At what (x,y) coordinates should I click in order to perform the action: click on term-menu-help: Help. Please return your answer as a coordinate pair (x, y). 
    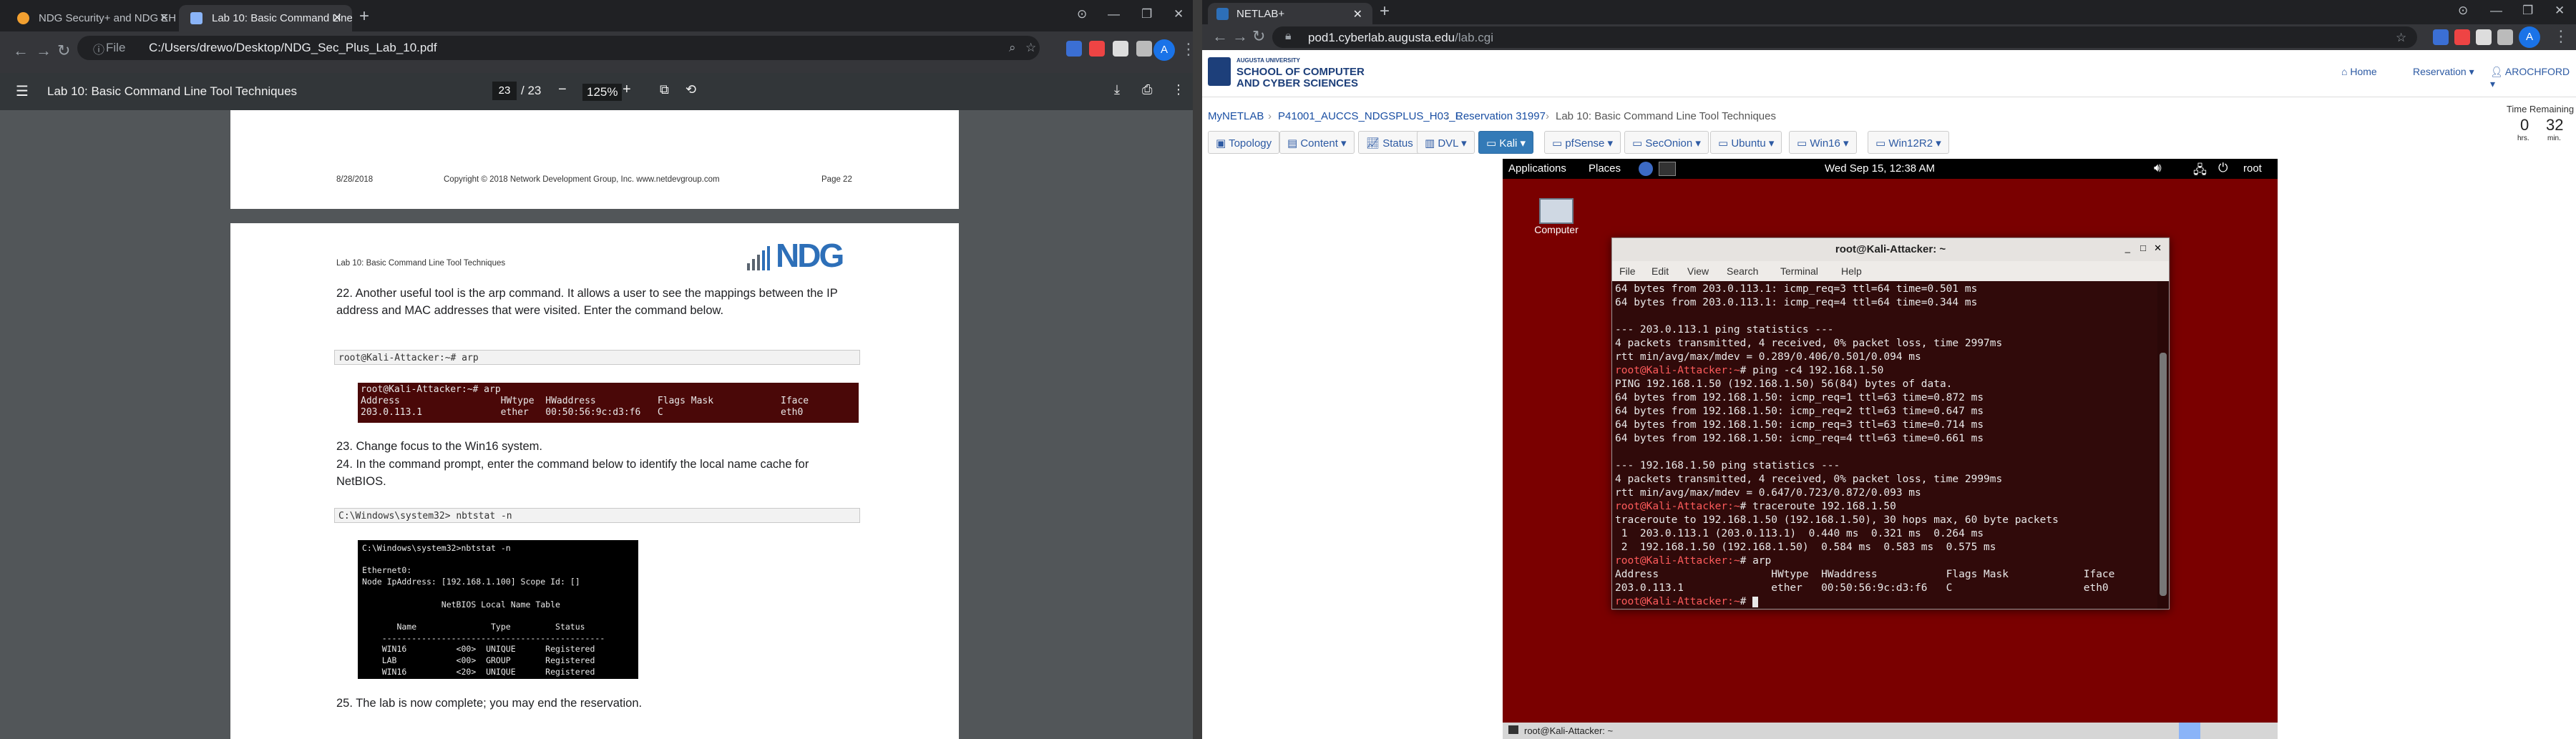
    Looking at the image, I should click on (1851, 271).